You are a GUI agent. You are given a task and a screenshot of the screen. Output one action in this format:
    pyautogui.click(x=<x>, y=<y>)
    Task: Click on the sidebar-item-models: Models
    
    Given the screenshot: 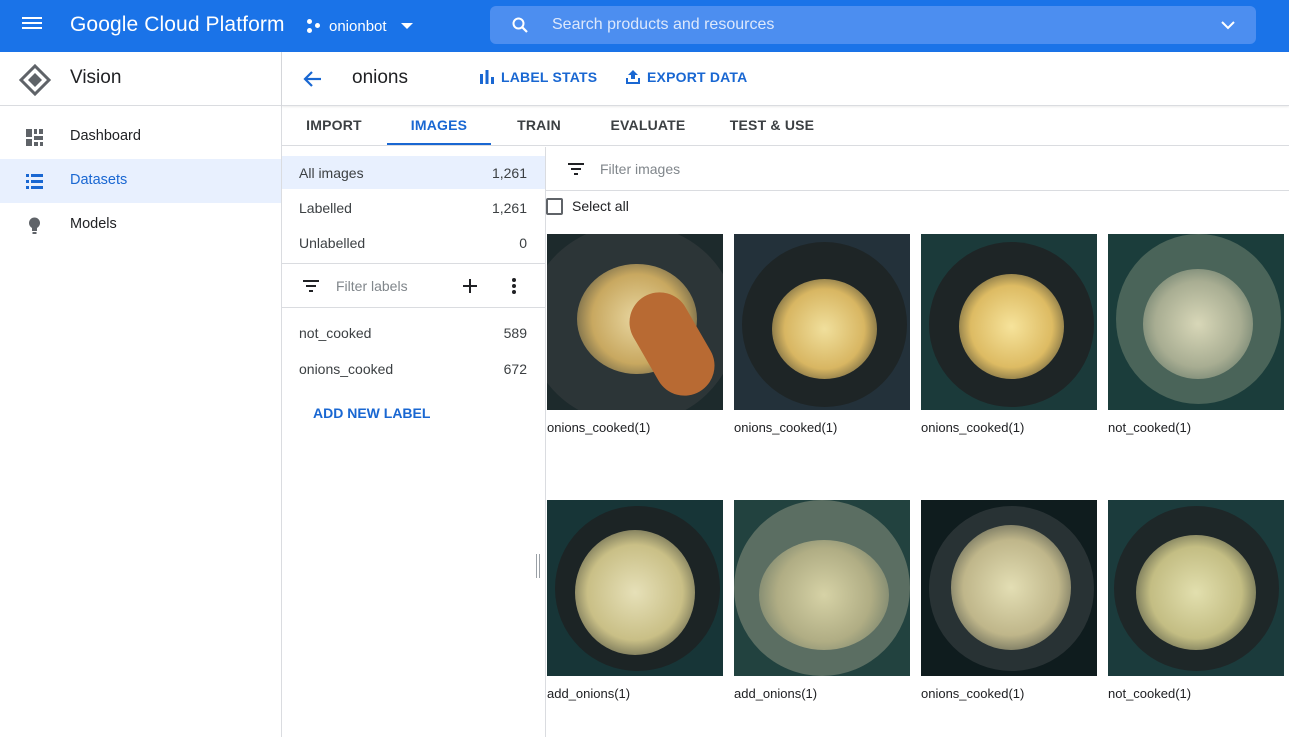 What is the action you would take?
    pyautogui.click(x=140, y=225)
    